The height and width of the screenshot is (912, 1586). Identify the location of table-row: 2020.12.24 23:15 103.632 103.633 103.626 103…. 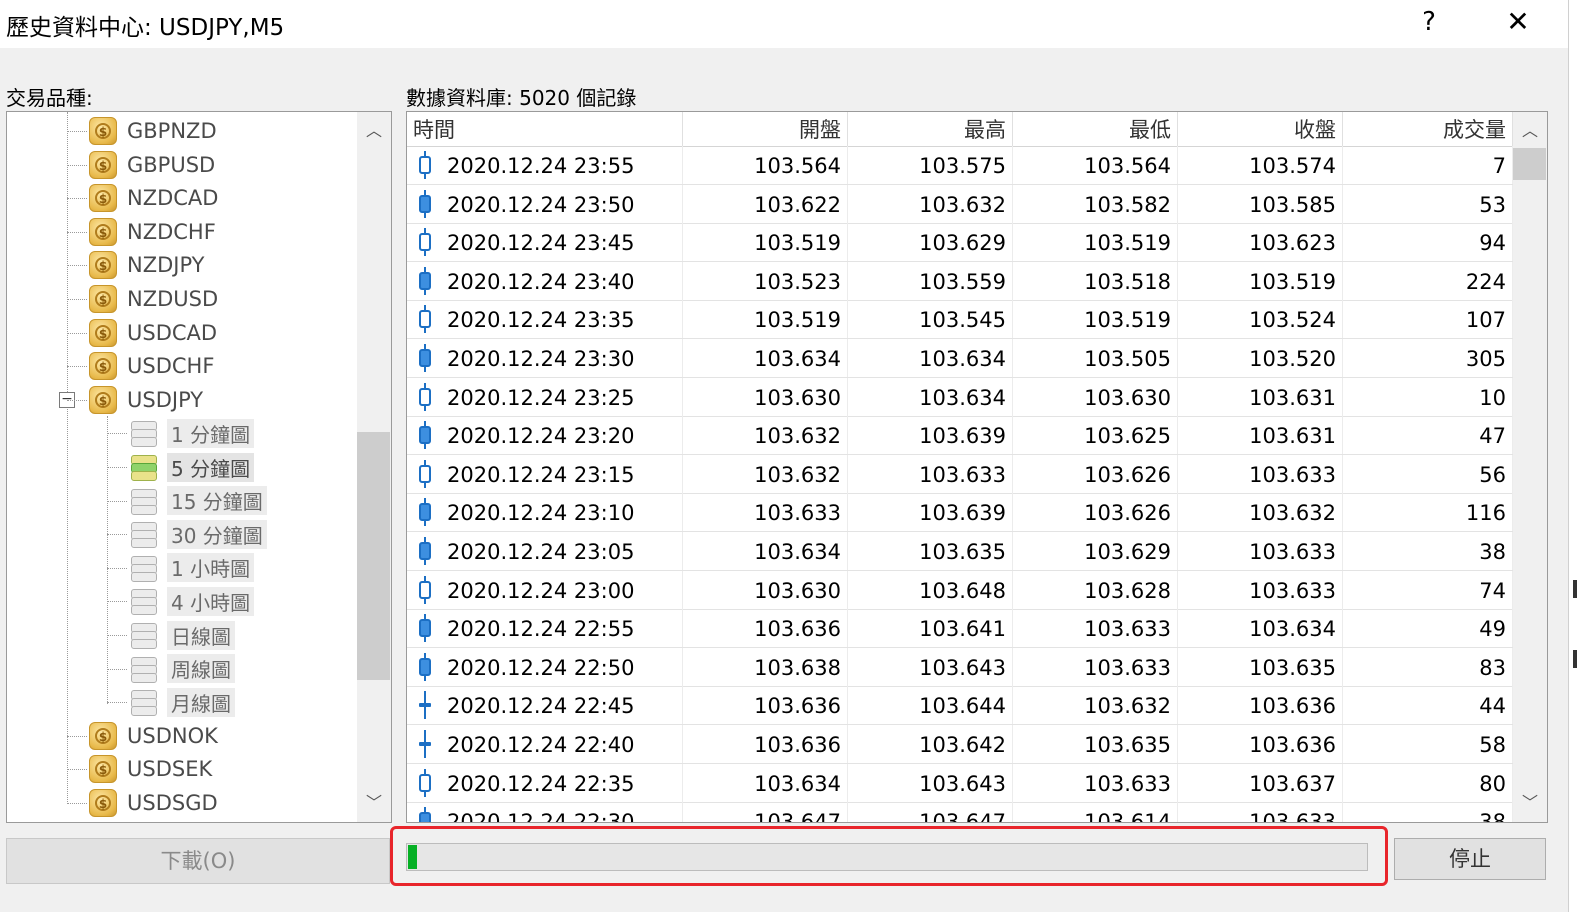
(960, 474).